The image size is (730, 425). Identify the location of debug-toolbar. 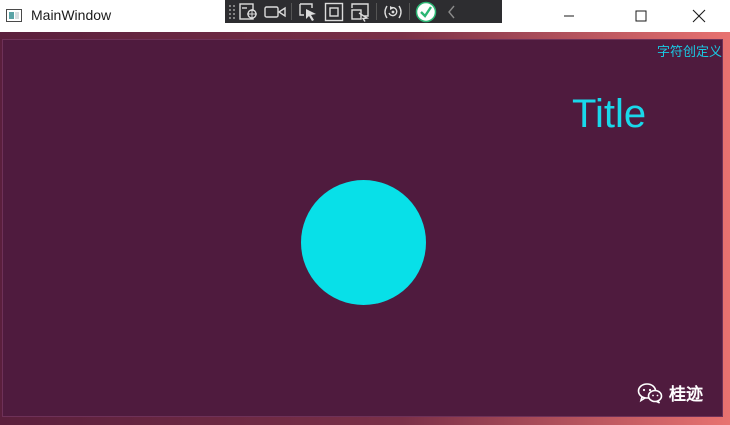
(363, 11).